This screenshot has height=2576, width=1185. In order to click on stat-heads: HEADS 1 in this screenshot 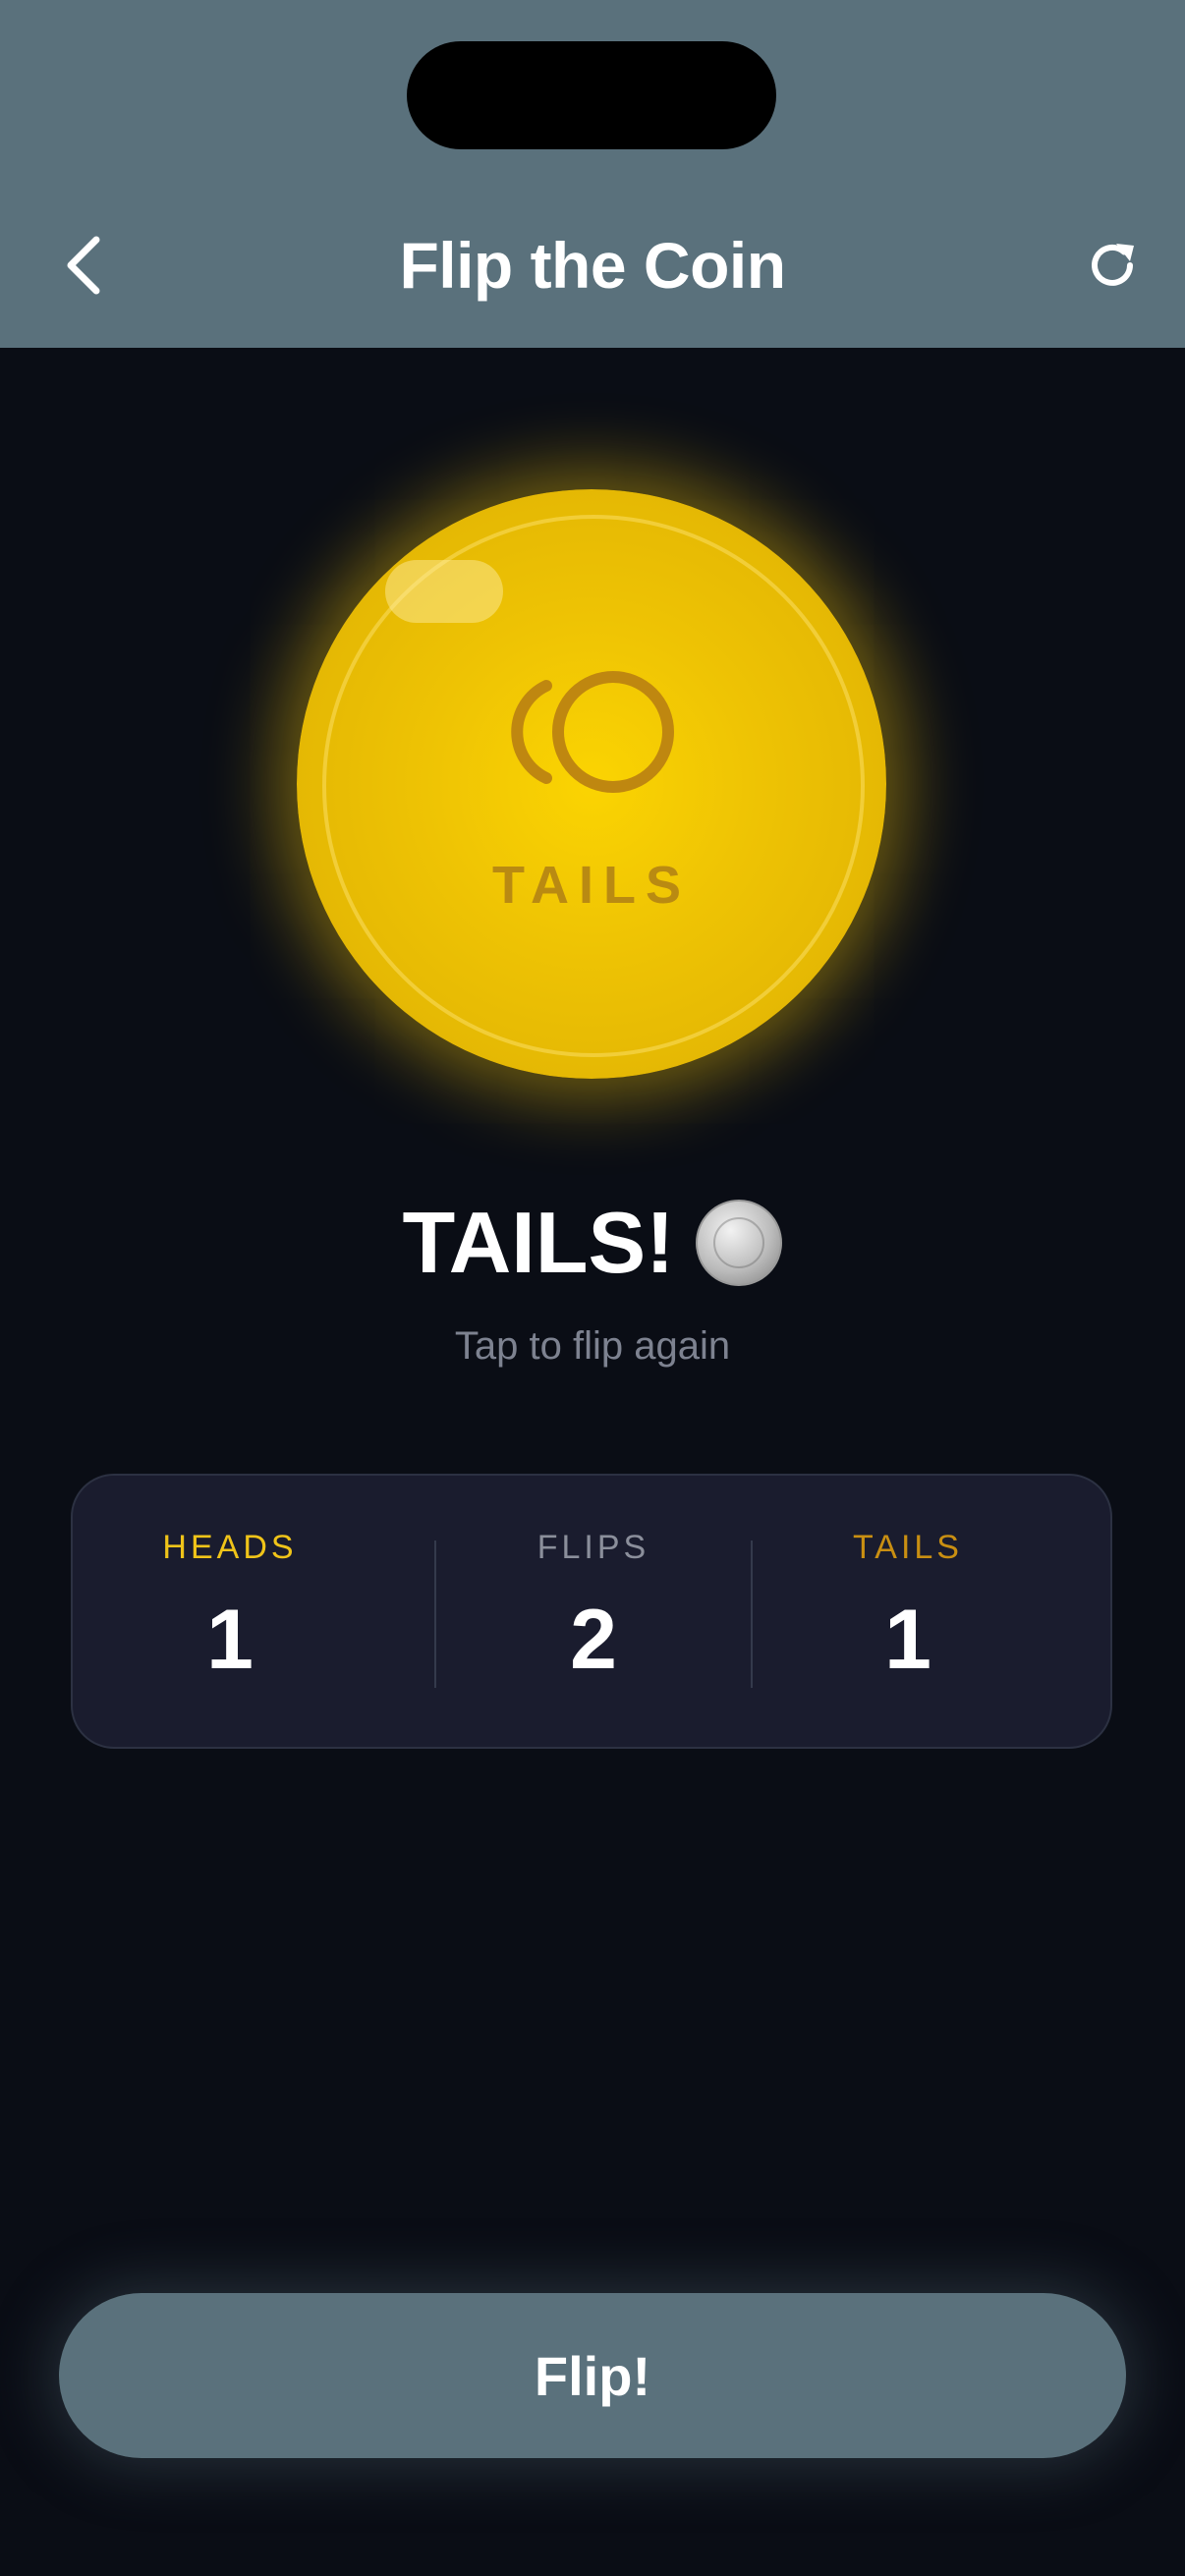, I will do `click(230, 1613)`.